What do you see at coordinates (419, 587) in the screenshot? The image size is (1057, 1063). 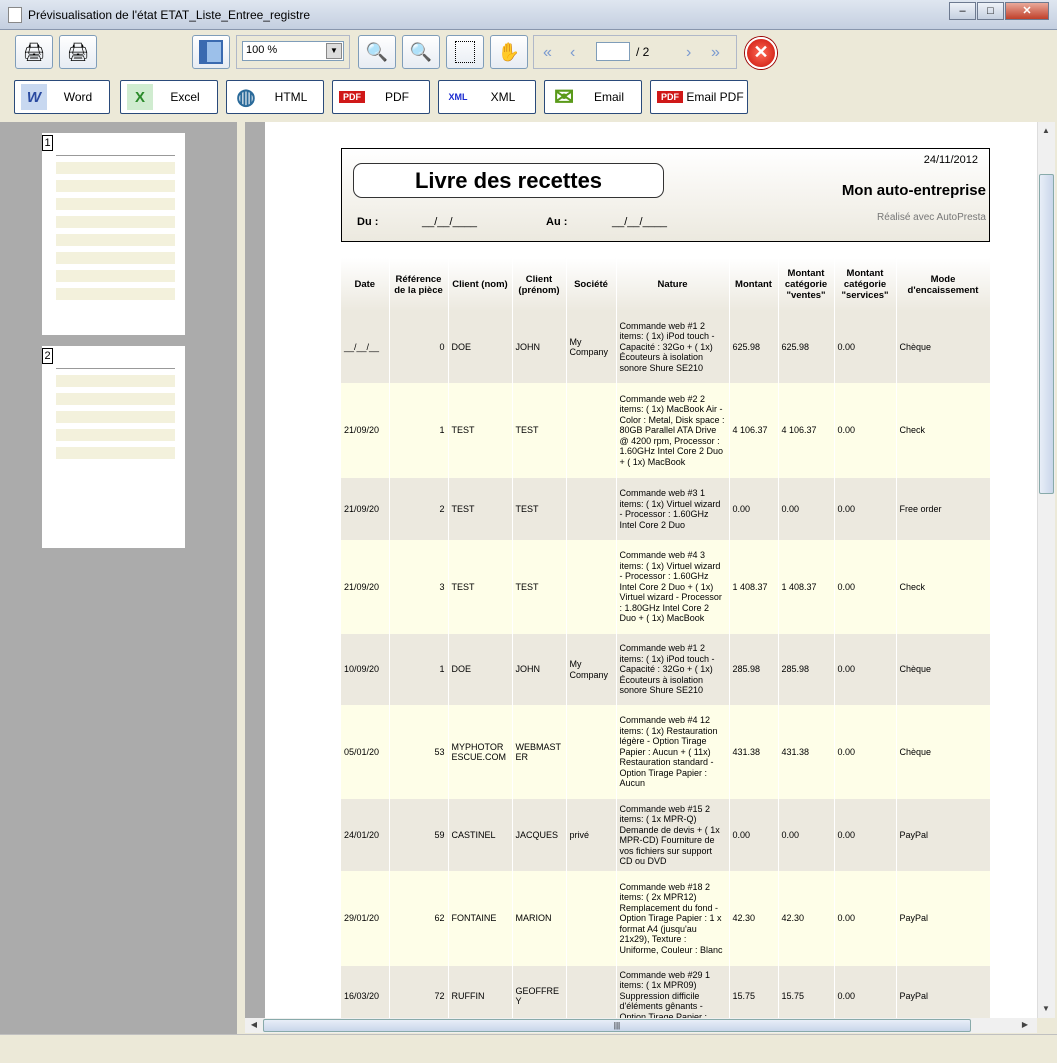 I see `table-cell: 3` at bounding box center [419, 587].